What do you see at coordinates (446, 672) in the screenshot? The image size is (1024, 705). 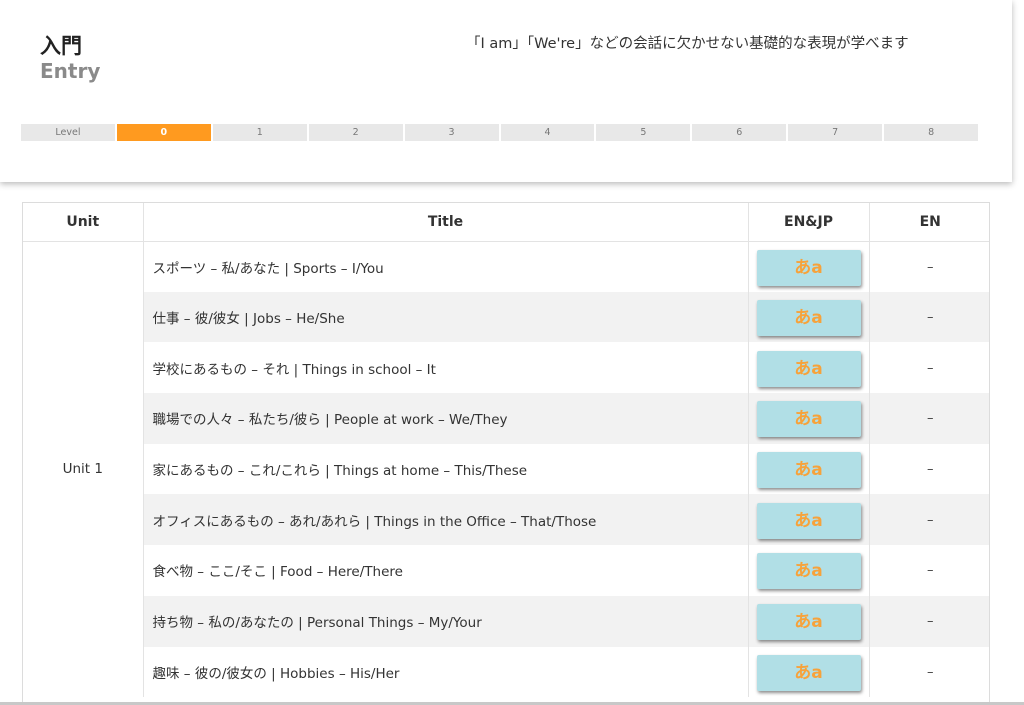 I see `lesson-title: 趣味 – 彼の/彼女の | Hobbies – His/Her` at bounding box center [446, 672].